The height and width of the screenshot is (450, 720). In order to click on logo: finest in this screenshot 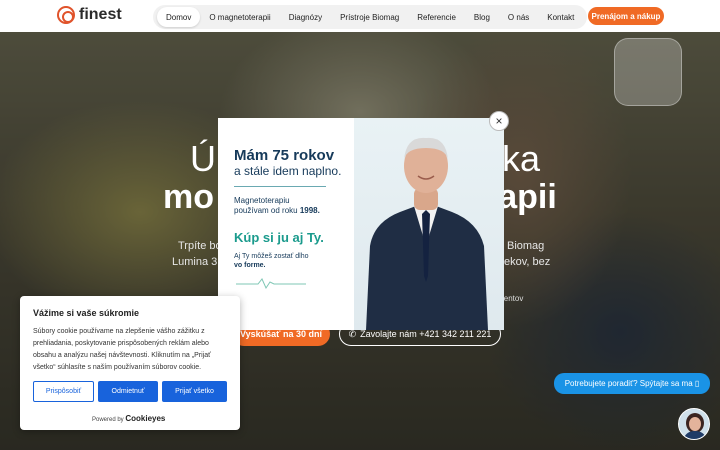, I will do `click(89, 15)`.